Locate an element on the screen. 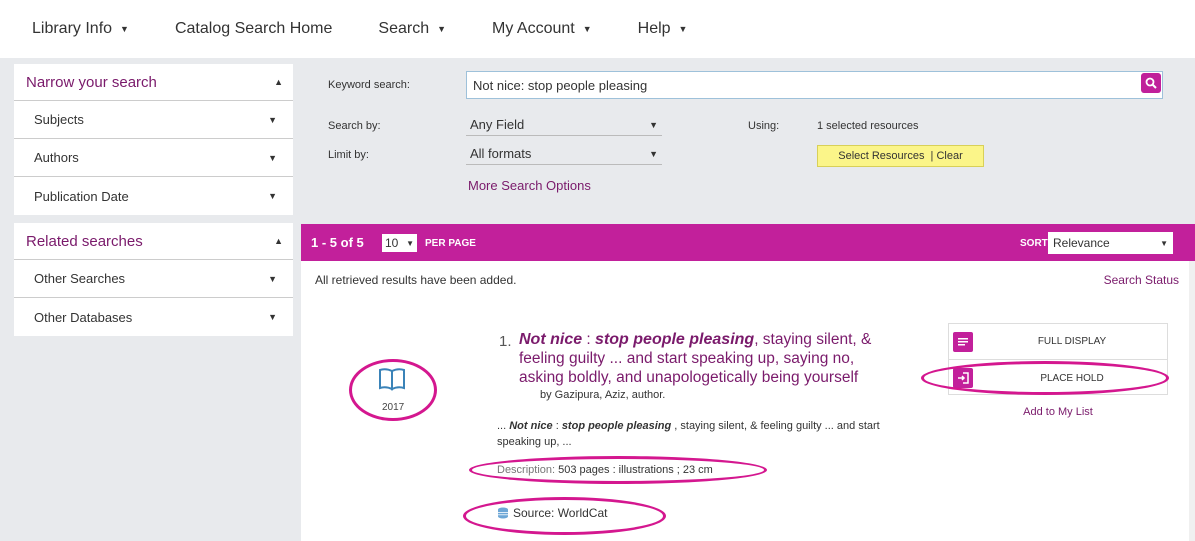 This screenshot has height=541, width=1195. nav-search: Search ▼ is located at coordinates (412, 29).